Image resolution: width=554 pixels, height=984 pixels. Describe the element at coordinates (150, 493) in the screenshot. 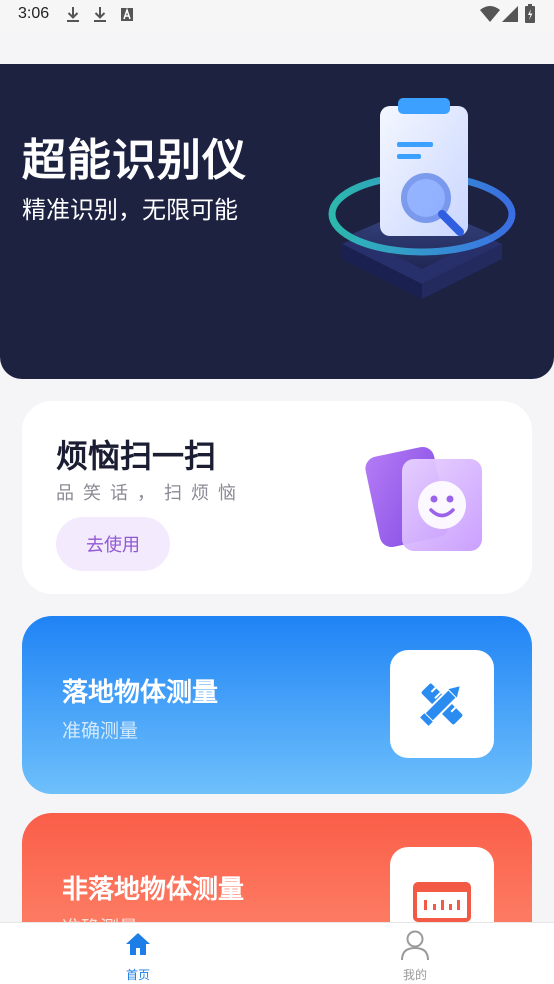

I see `worry-card-subtitle: 品笑话，扫烦恼` at that location.